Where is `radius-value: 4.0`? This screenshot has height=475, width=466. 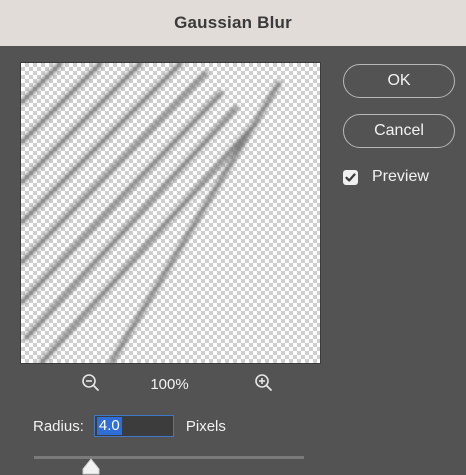
radius-value: 4.0 is located at coordinates (109, 426).